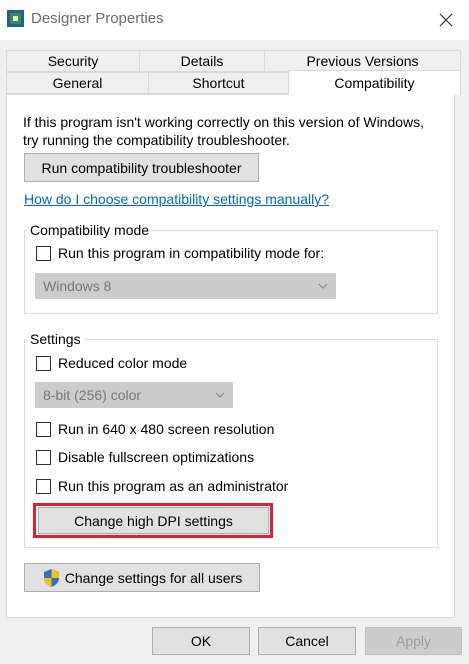 The image size is (469, 664). Describe the element at coordinates (156, 457) in the screenshot. I see `fullscreen-label: Disable fullscreen optimizations` at that location.